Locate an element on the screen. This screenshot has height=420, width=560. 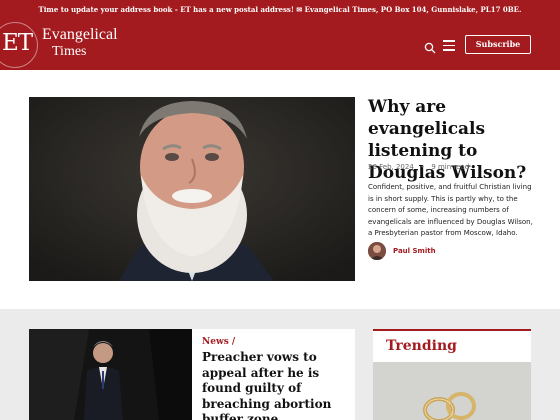
read-time: 9 min read is located at coordinates (450, 167).